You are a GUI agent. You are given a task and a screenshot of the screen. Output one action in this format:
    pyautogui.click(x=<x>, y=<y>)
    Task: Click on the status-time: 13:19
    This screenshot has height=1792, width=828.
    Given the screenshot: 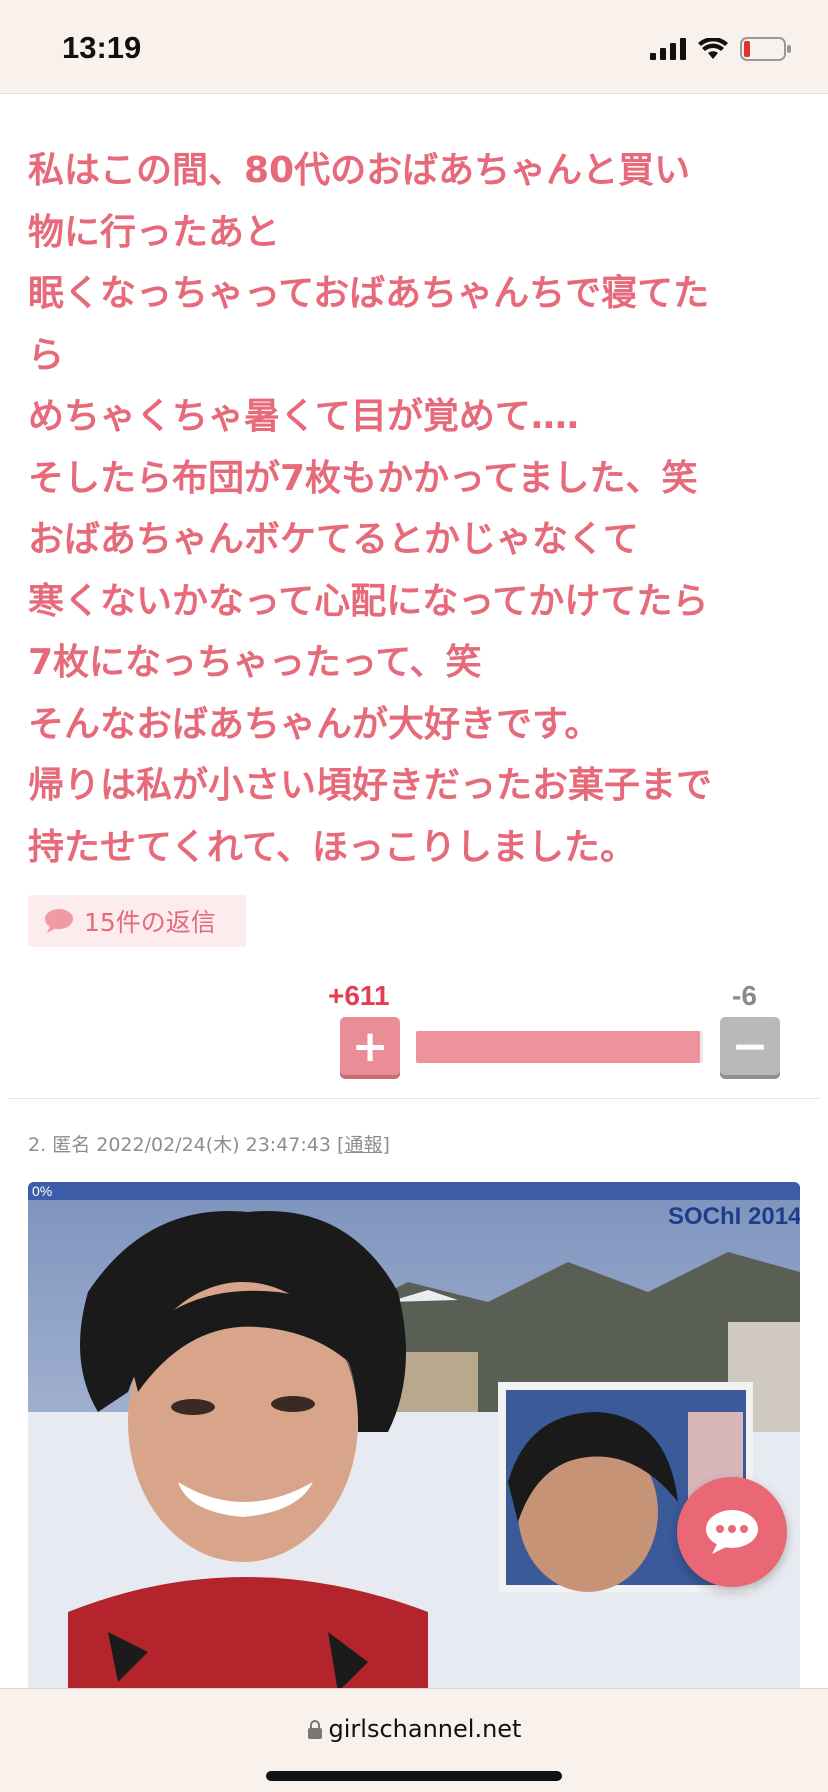 What is the action you would take?
    pyautogui.click(x=102, y=47)
    